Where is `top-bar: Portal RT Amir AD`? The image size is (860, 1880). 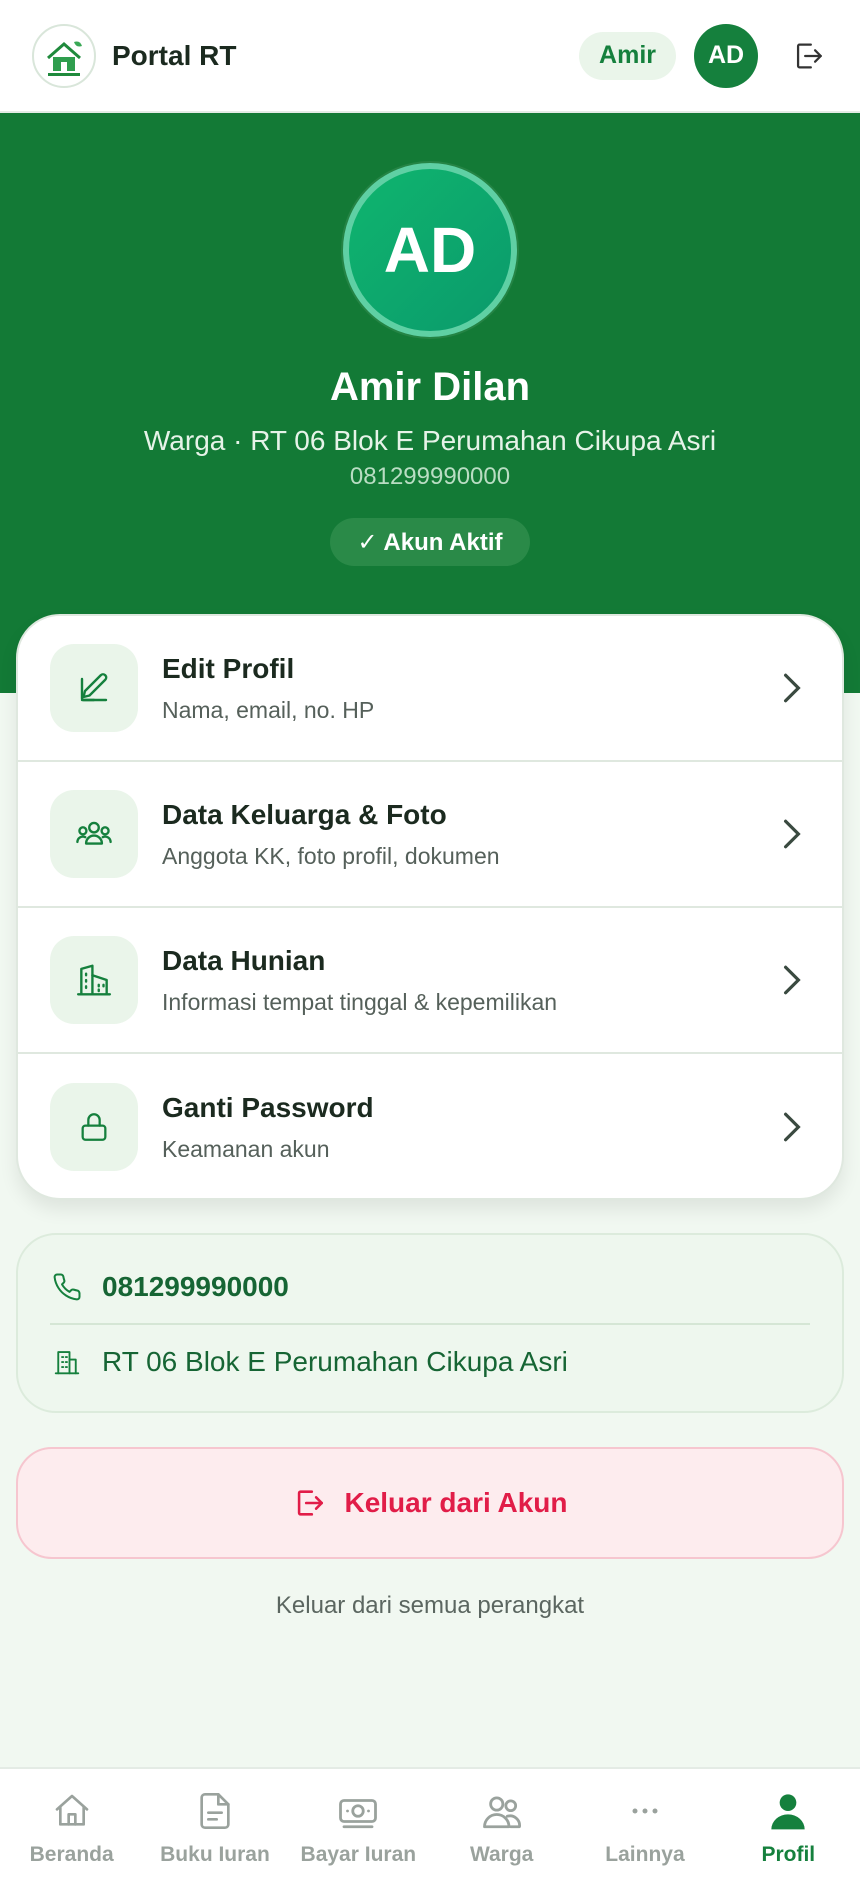
top-bar: Portal RT Amir AD is located at coordinates (430, 56).